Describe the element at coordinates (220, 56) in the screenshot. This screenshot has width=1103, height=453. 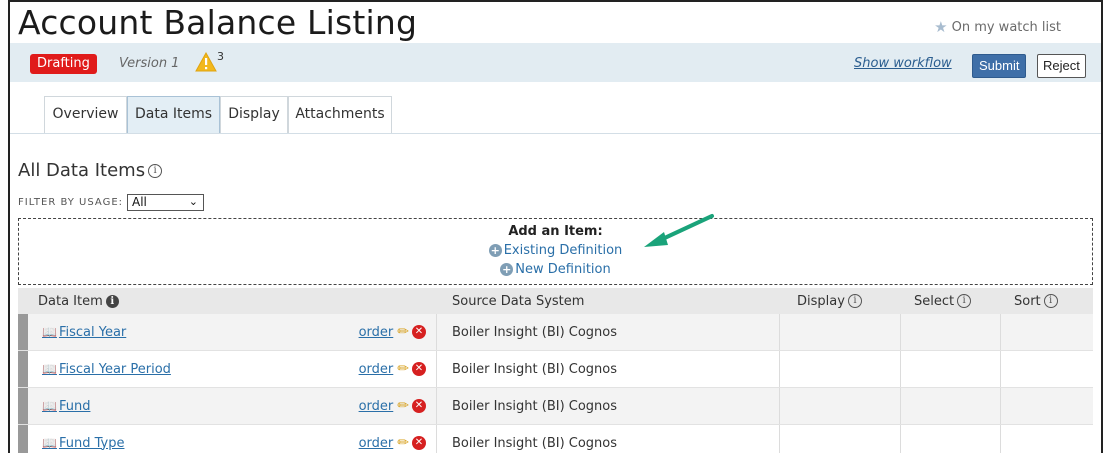
I see `warning-count: 3` at that location.